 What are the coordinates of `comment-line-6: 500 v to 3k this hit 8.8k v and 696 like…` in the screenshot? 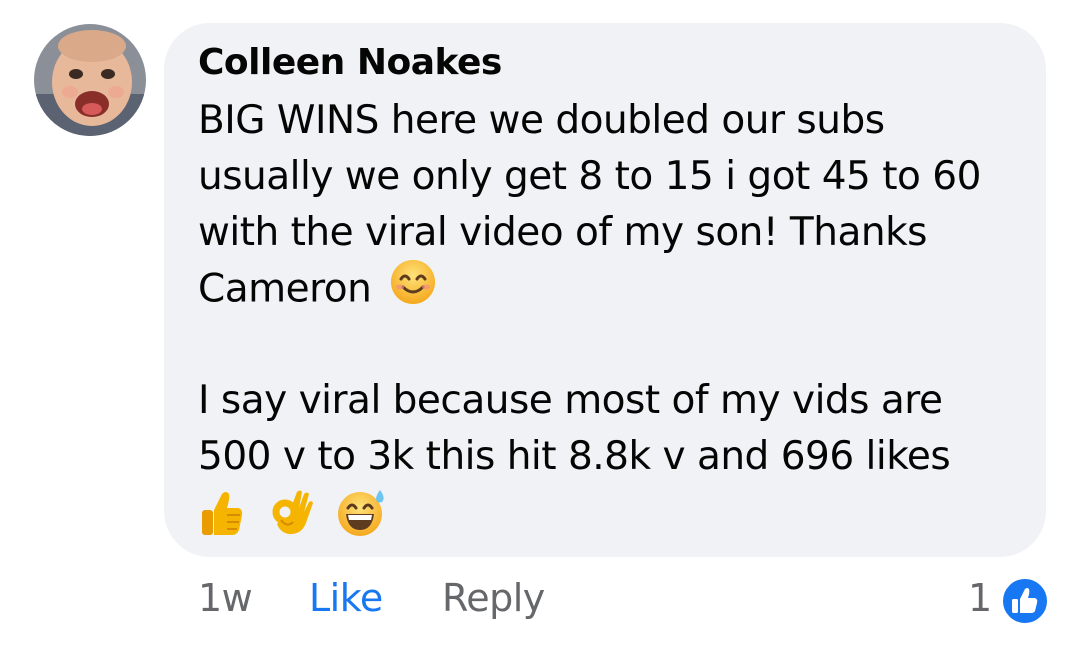 It's located at (574, 456).